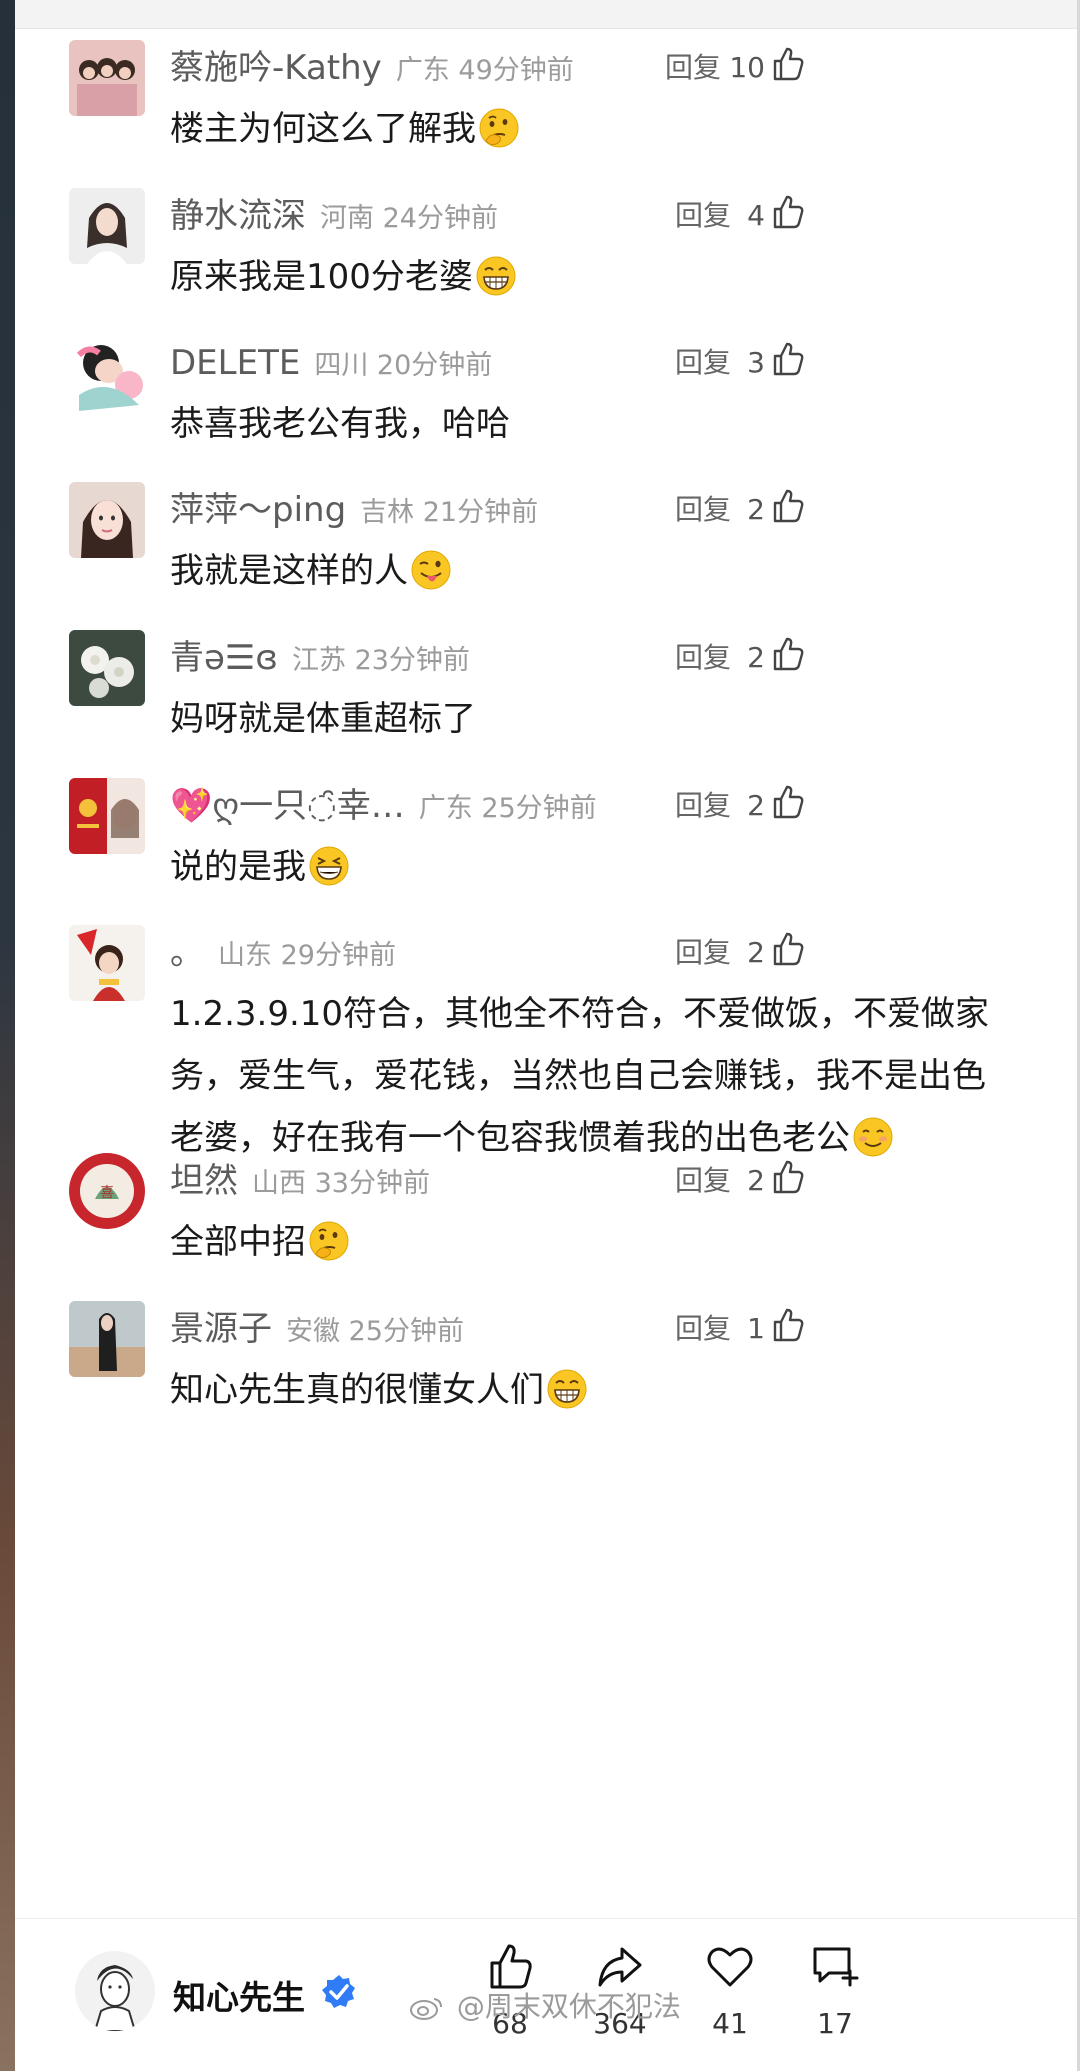 Image resolution: width=1080 pixels, height=2071 pixels. I want to click on reply-button: 回复, so click(693, 68).